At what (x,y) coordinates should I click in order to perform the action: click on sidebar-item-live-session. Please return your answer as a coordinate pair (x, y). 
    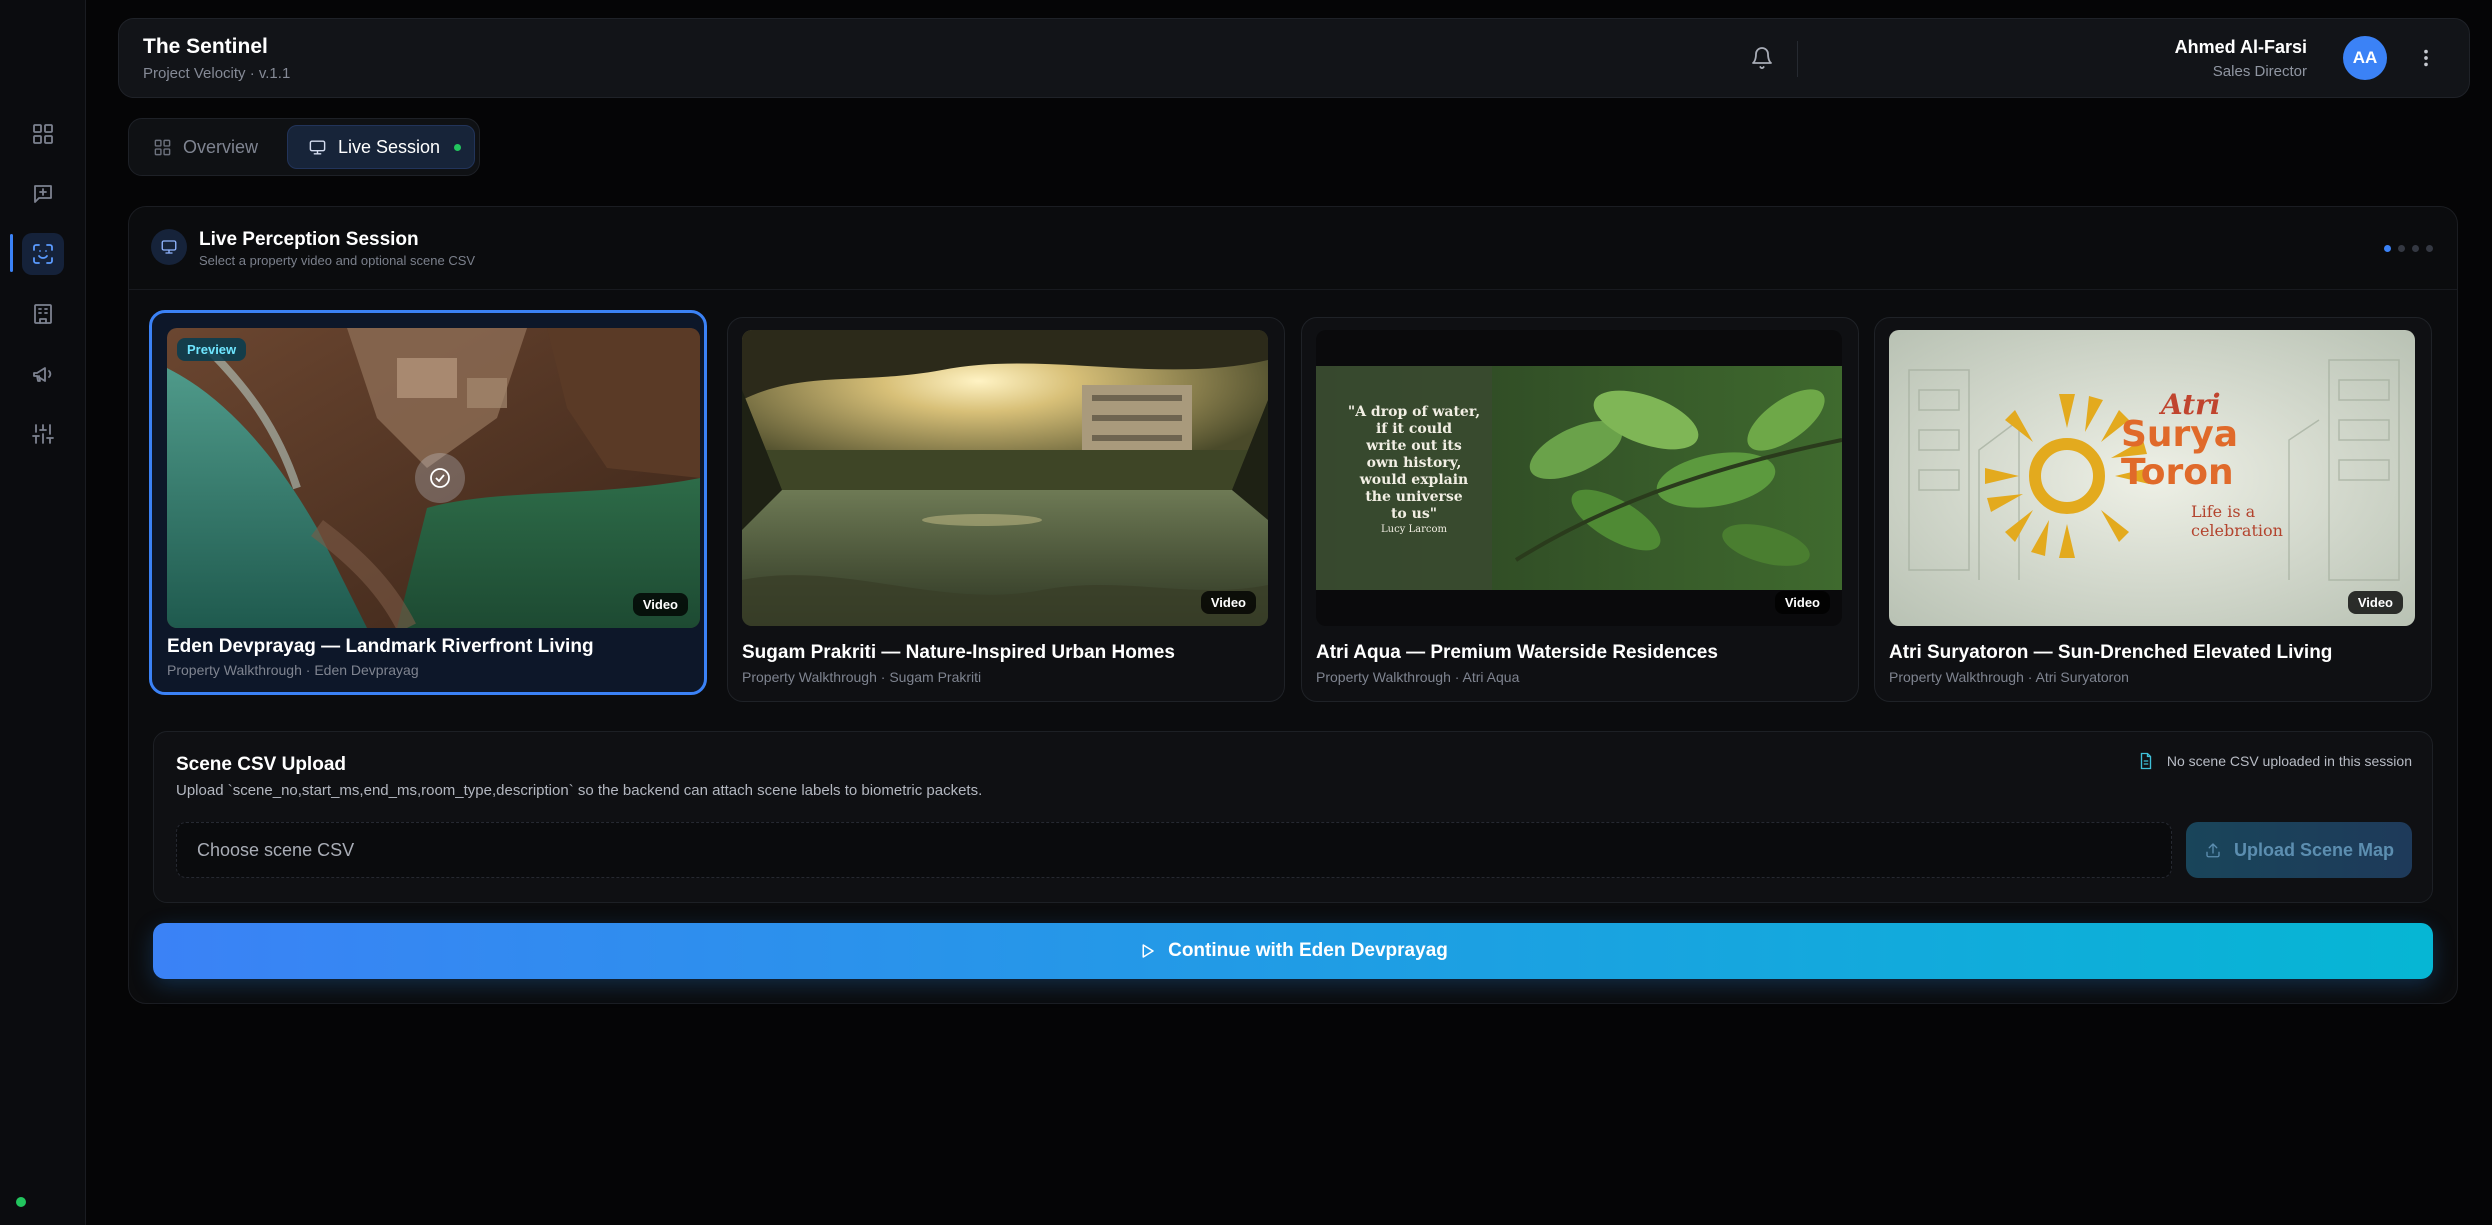
    Looking at the image, I should click on (43, 254).